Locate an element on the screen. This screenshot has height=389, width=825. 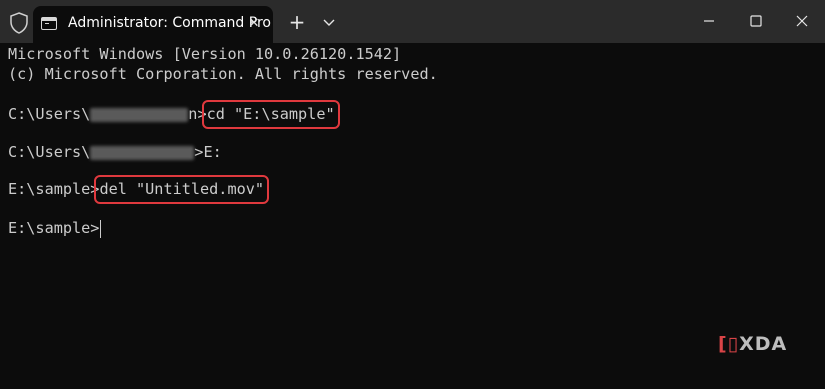
tab-command-prompt: Administrator: Command Pro ✕ is located at coordinates (153, 24).